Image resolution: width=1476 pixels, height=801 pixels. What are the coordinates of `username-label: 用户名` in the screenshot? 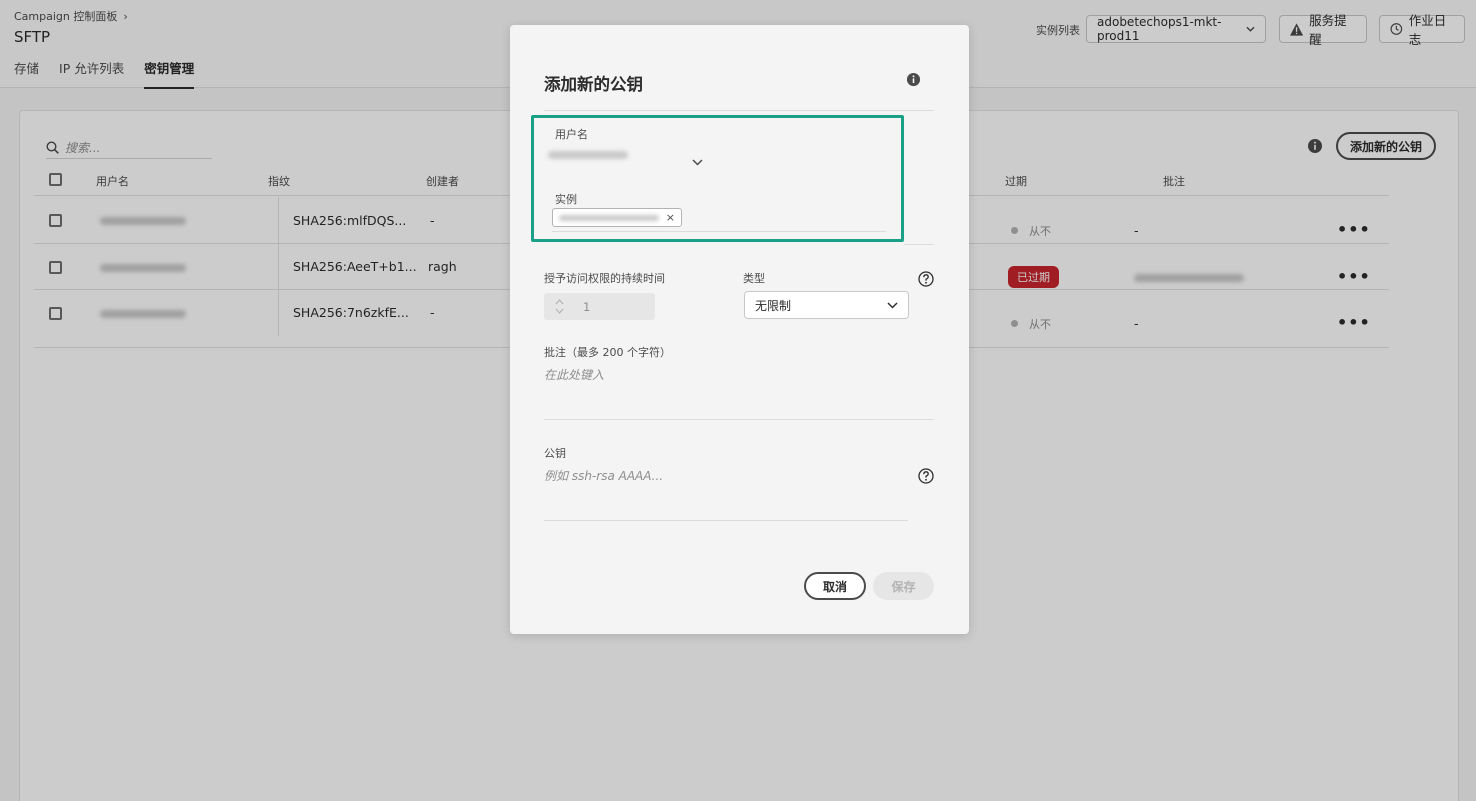 It's located at (571, 134).